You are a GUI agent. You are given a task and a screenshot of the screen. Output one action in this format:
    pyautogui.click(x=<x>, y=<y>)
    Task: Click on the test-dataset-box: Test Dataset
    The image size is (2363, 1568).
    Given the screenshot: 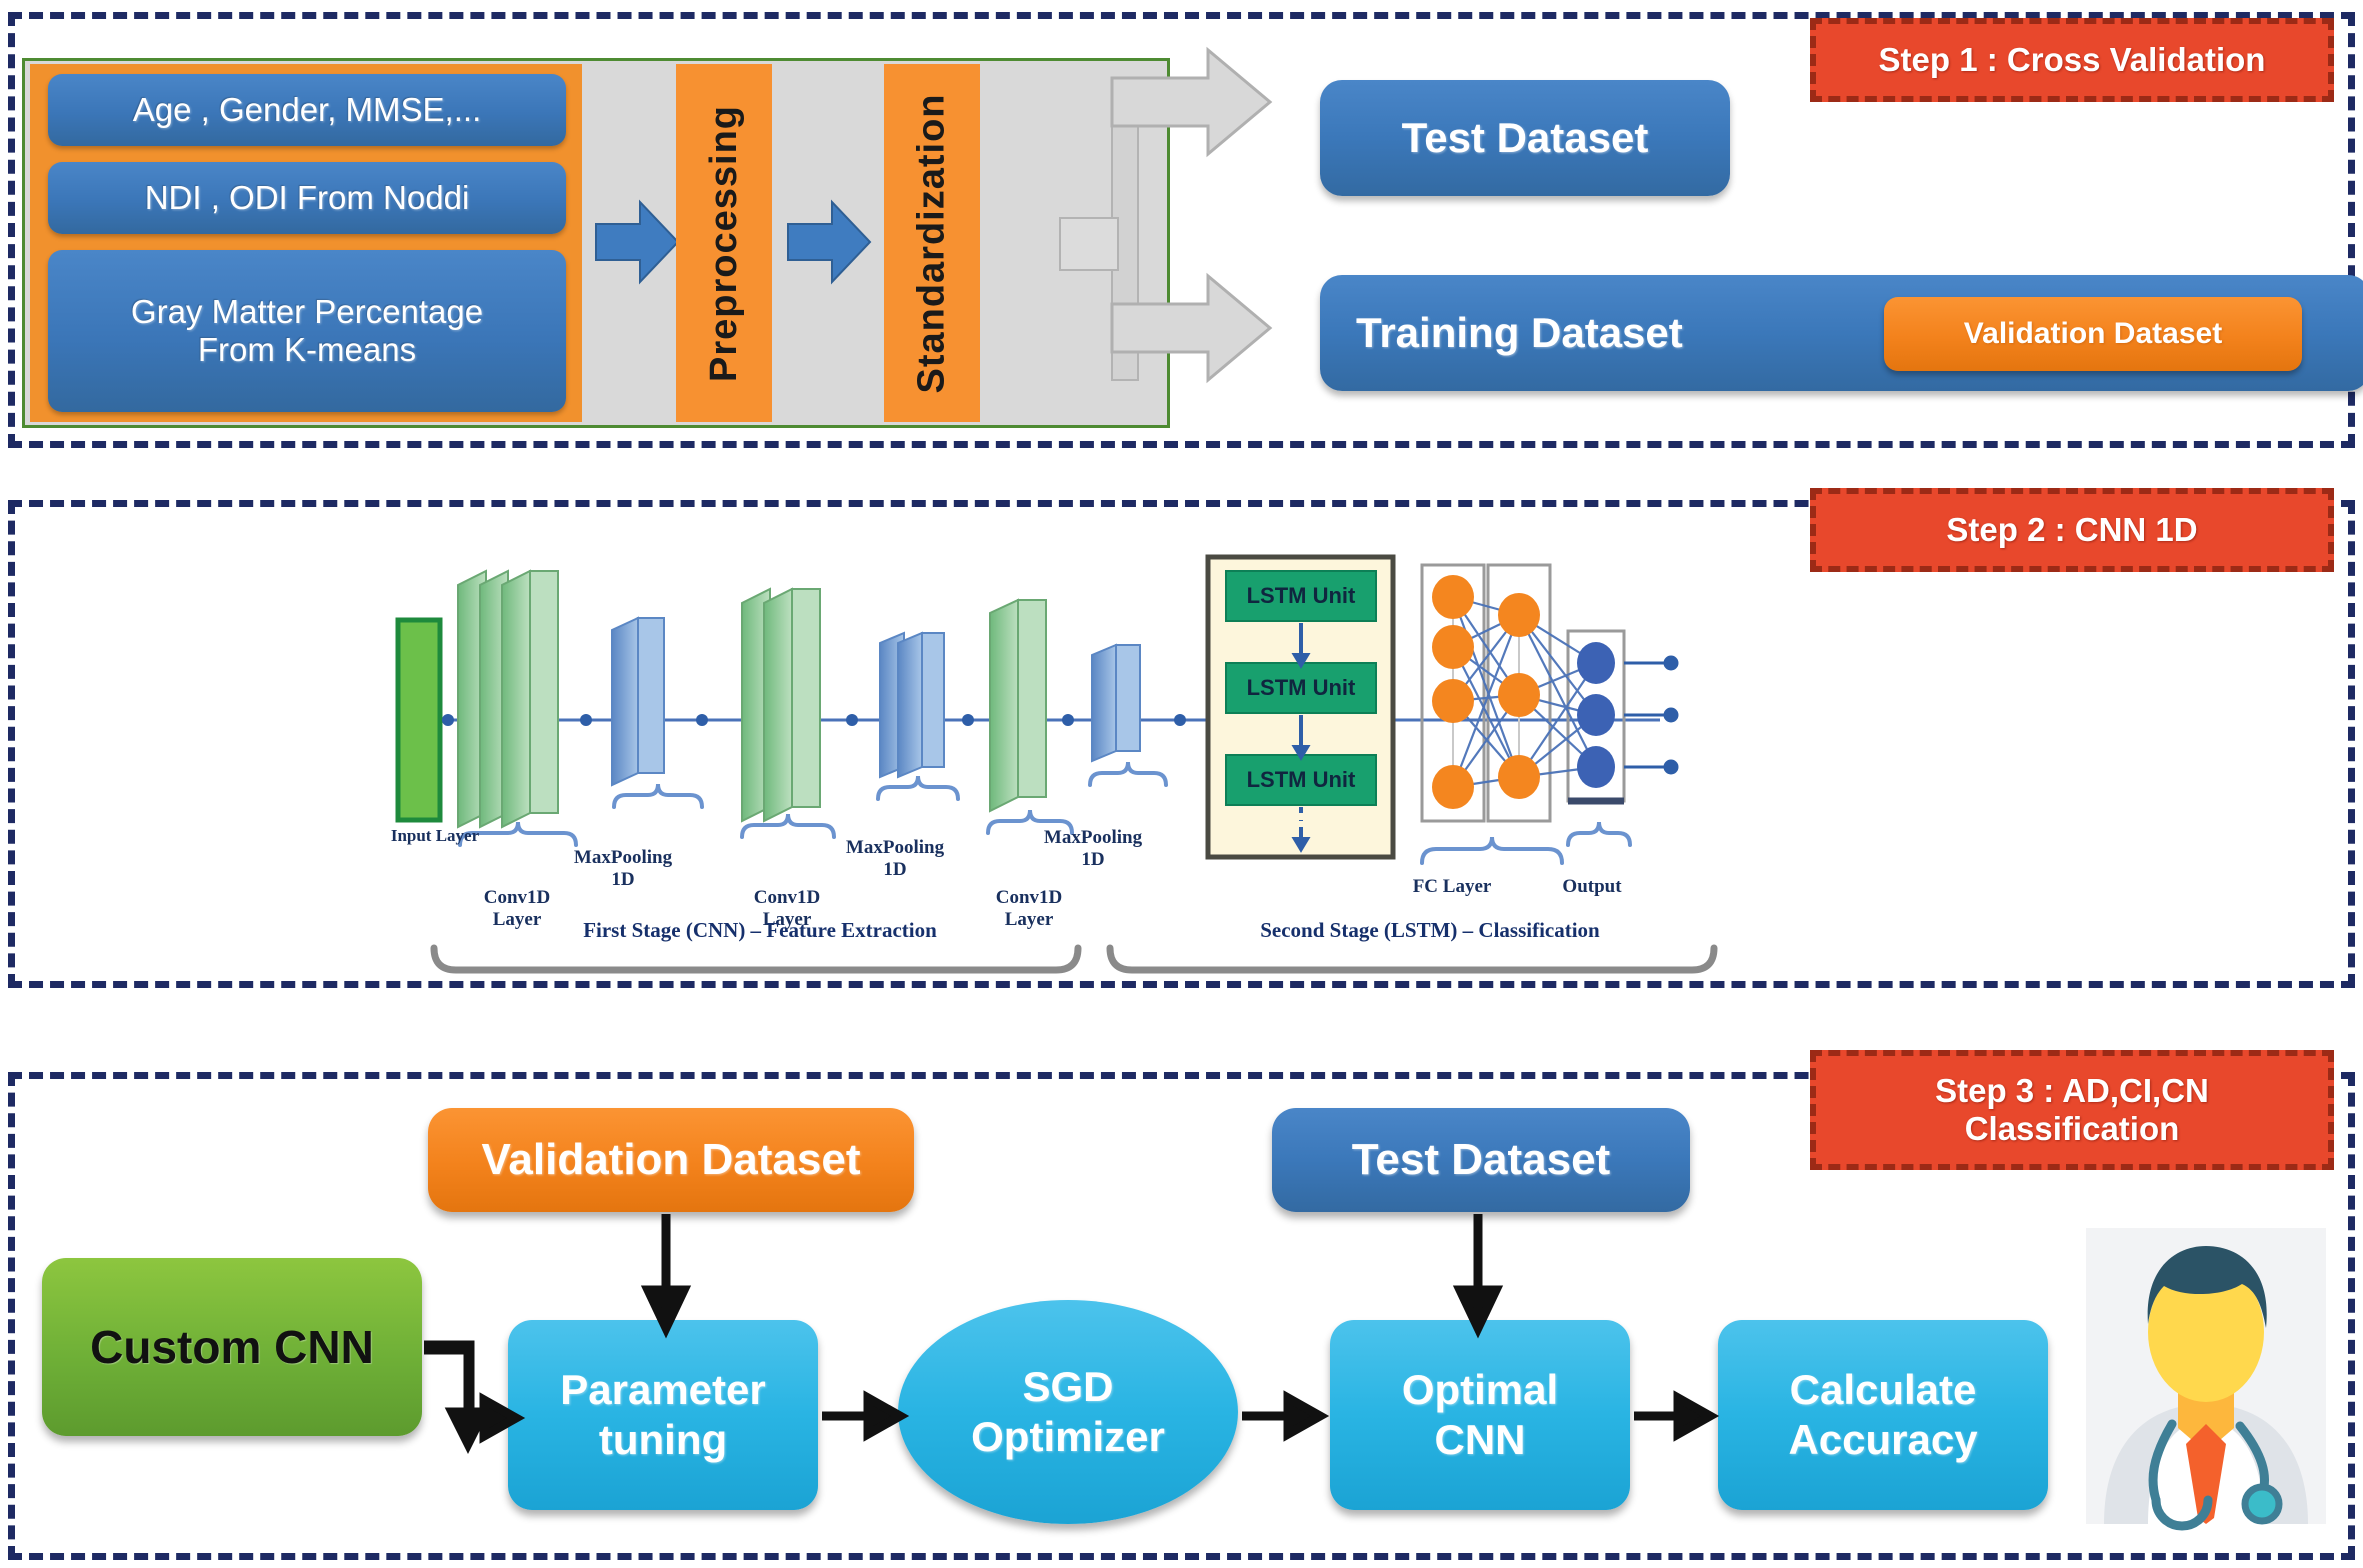 What is the action you would take?
    pyautogui.click(x=1525, y=138)
    